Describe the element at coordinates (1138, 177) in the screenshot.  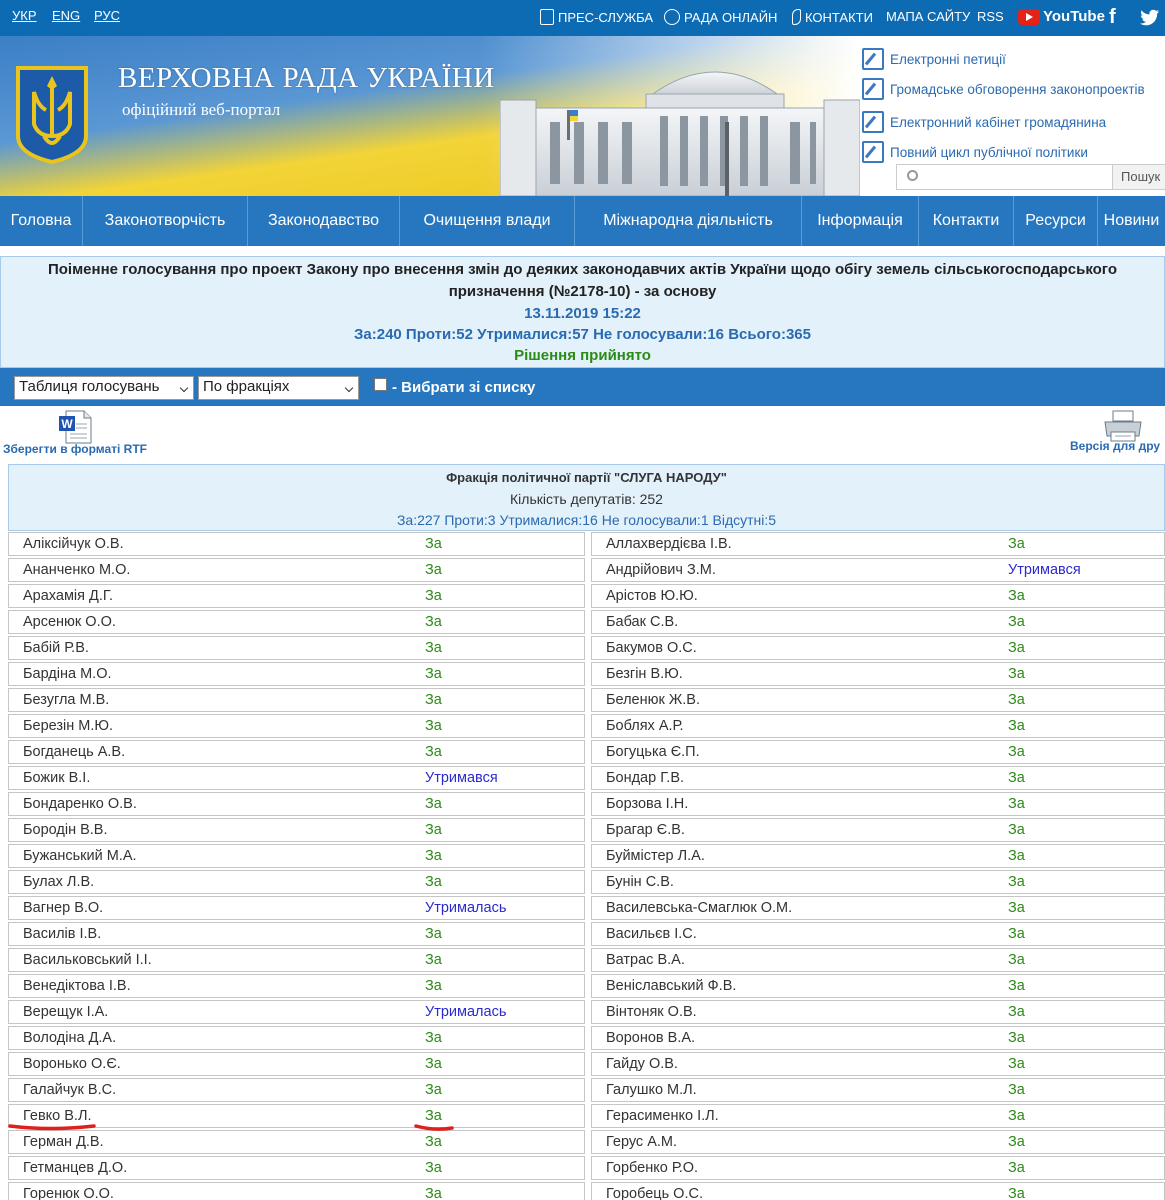
I see `search-button: Пошук` at that location.